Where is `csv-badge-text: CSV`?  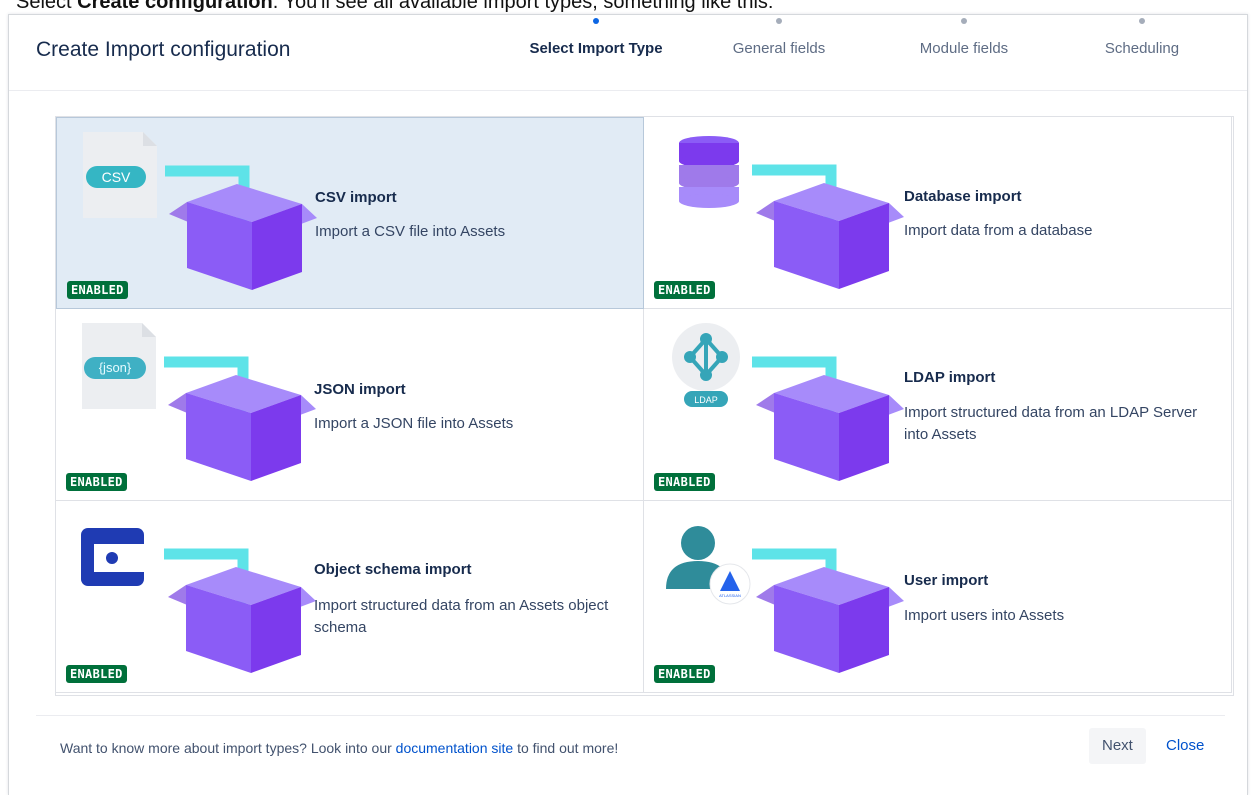
csv-badge-text: CSV is located at coordinates (116, 177).